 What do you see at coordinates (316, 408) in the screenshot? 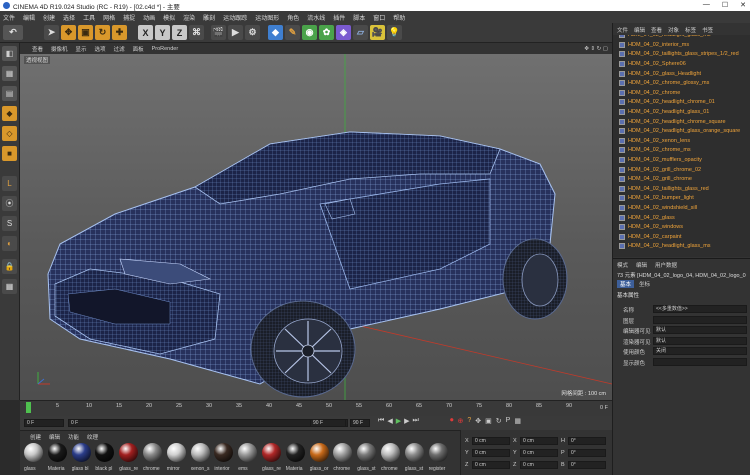
I see `timeline-ruler: 051015202530354045505560657075808590 0 F` at bounding box center [316, 408].